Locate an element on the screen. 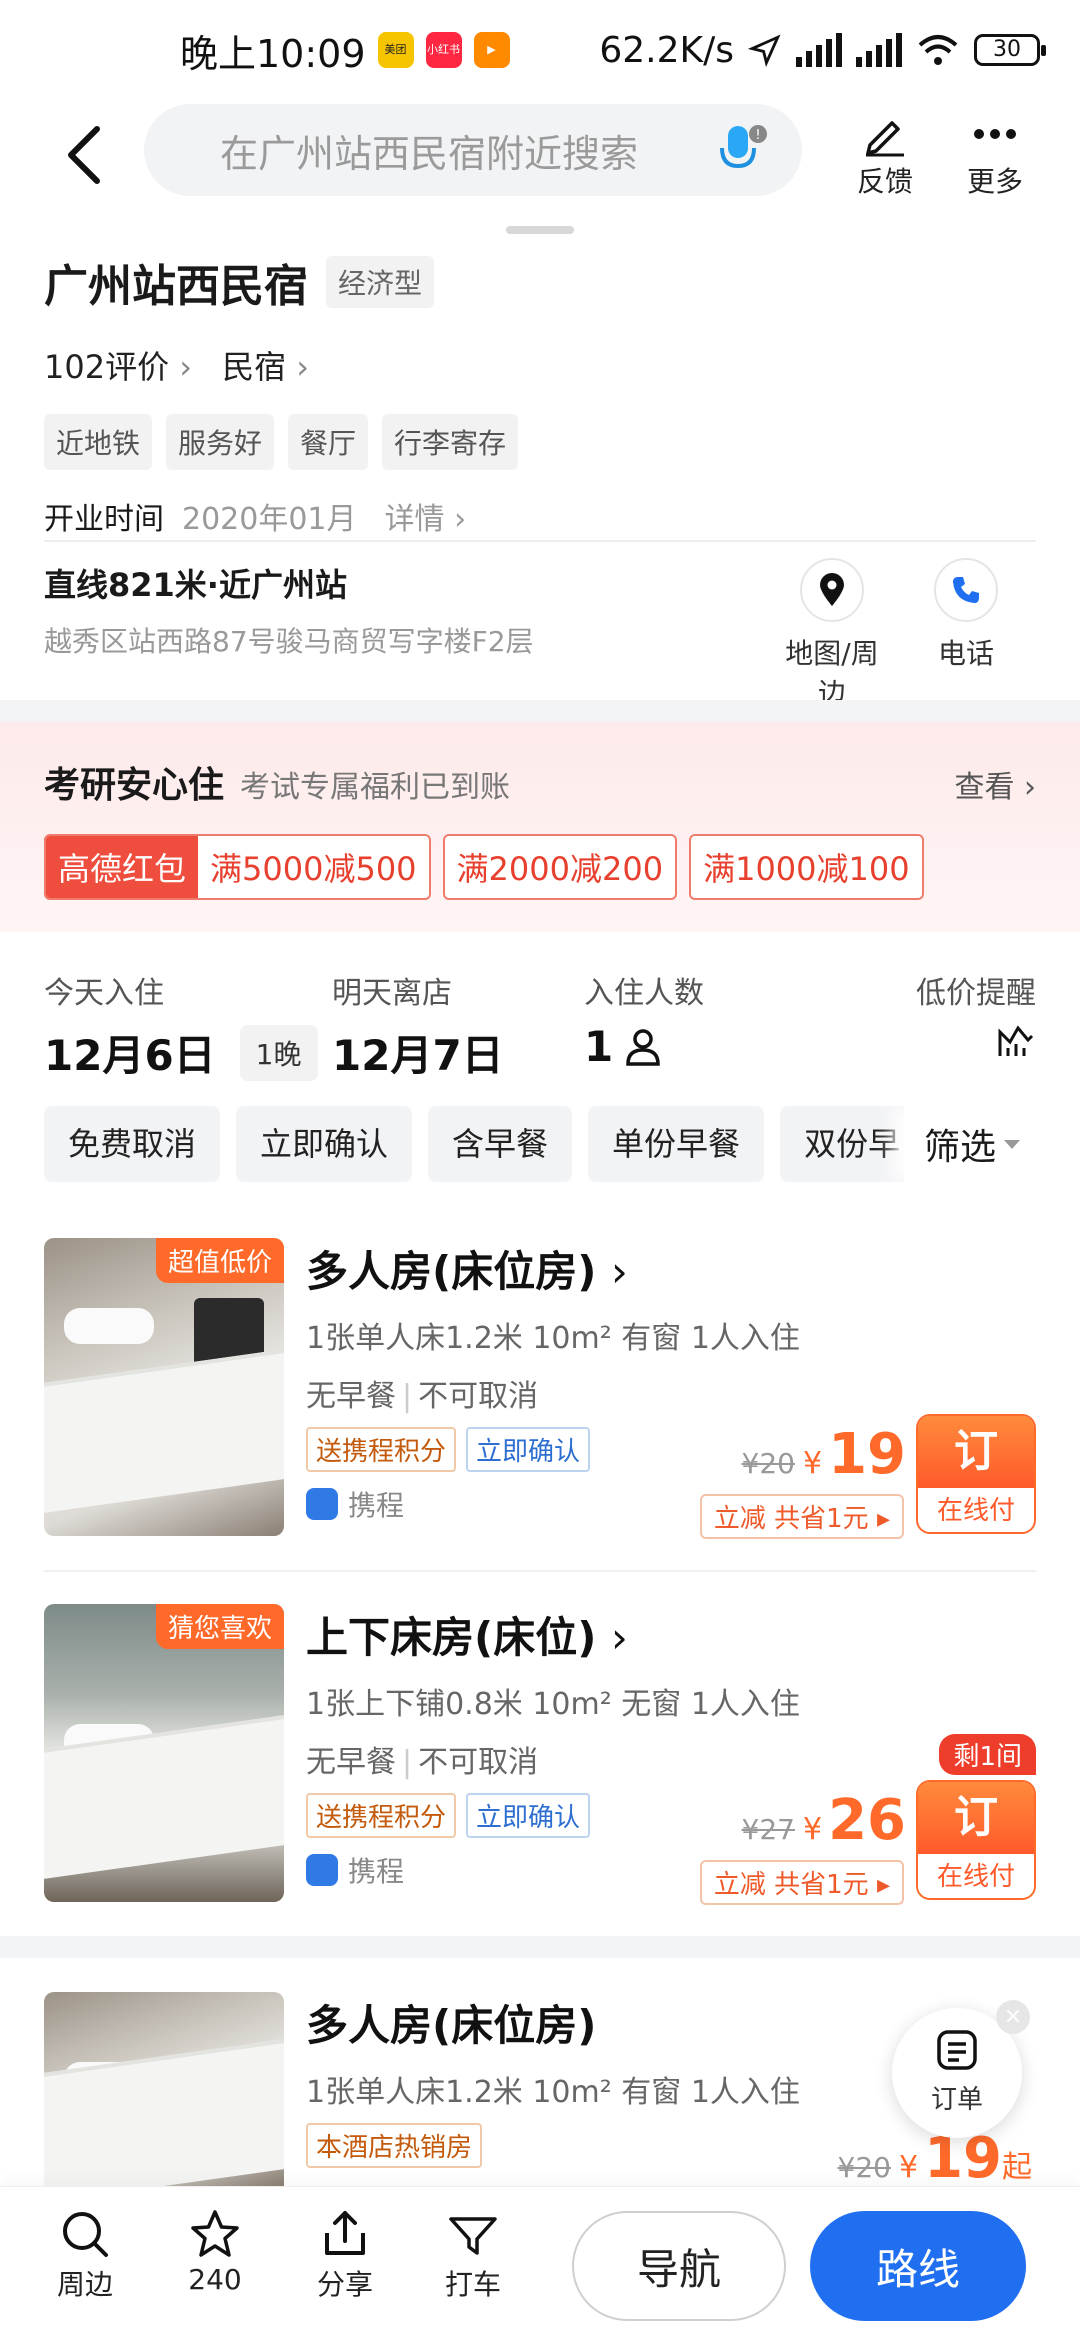 This screenshot has width=1080, height=2340. checkout-date-picker: 明天离店 12月7日 is located at coordinates (418, 1025).